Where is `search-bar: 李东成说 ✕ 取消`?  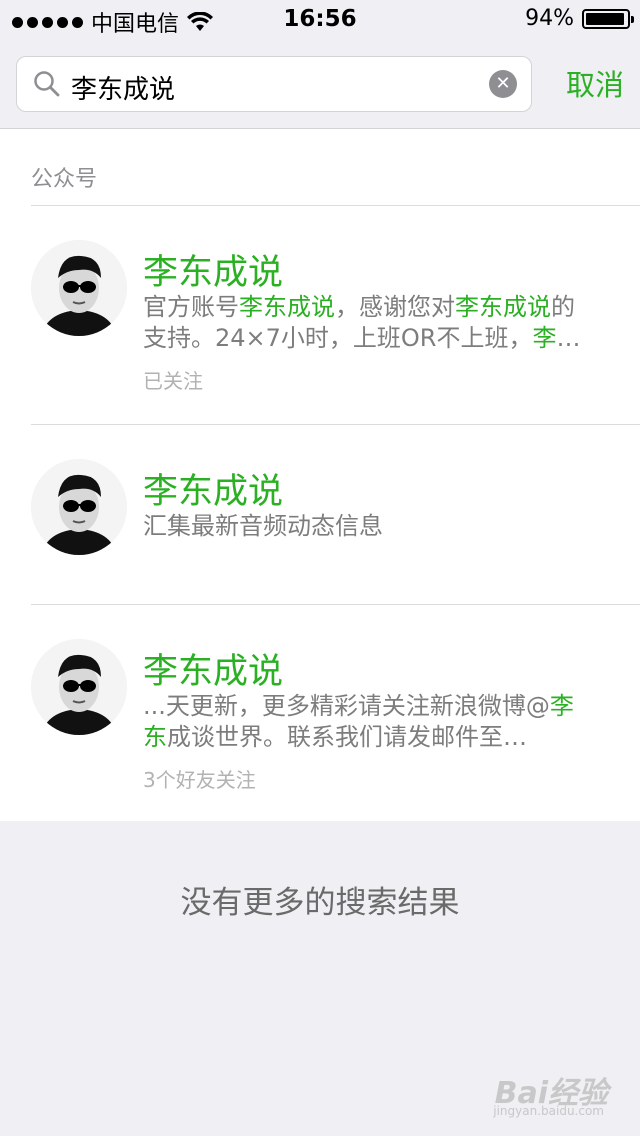
search-bar: 李东成说 ✕ 取消 is located at coordinates (320, 84).